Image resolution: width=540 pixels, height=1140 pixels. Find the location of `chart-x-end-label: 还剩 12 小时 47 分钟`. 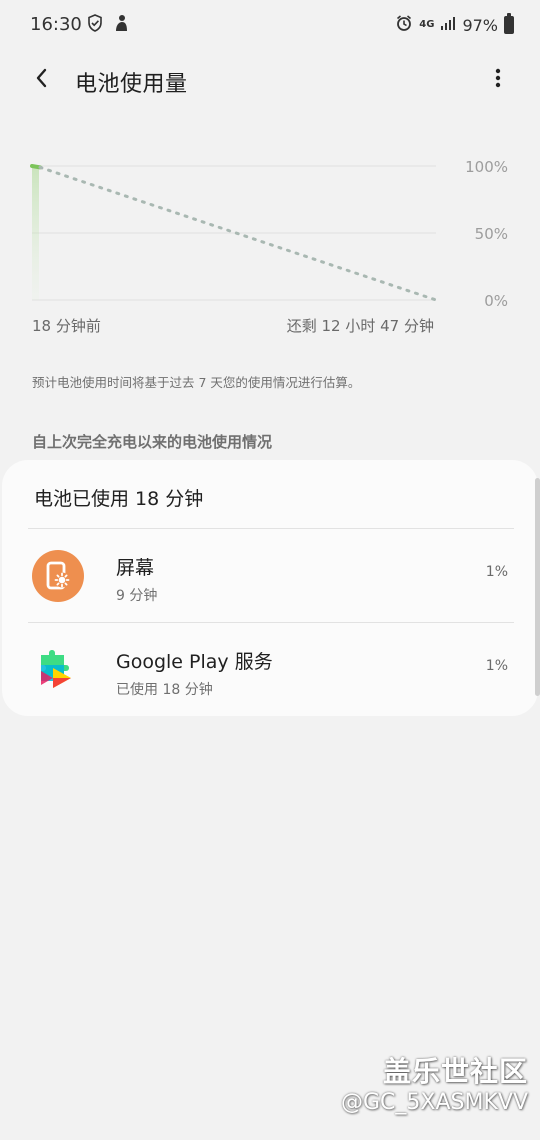

chart-x-end-label: 还剩 12 小时 47 分钟 is located at coordinates (360, 326).